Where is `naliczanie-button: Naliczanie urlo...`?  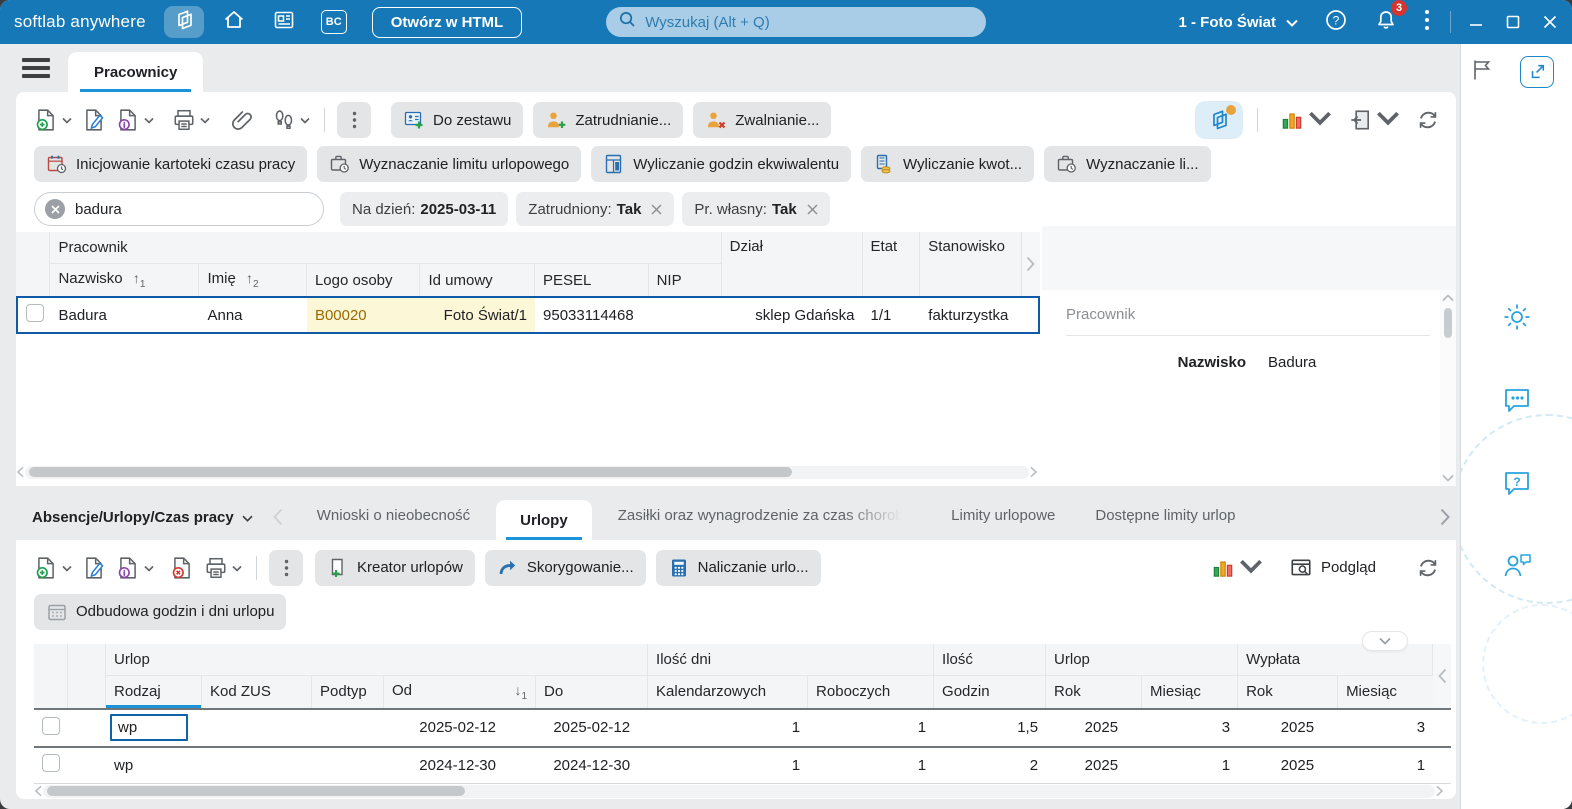
naliczanie-button: Naliczanie urlo... is located at coordinates (738, 567).